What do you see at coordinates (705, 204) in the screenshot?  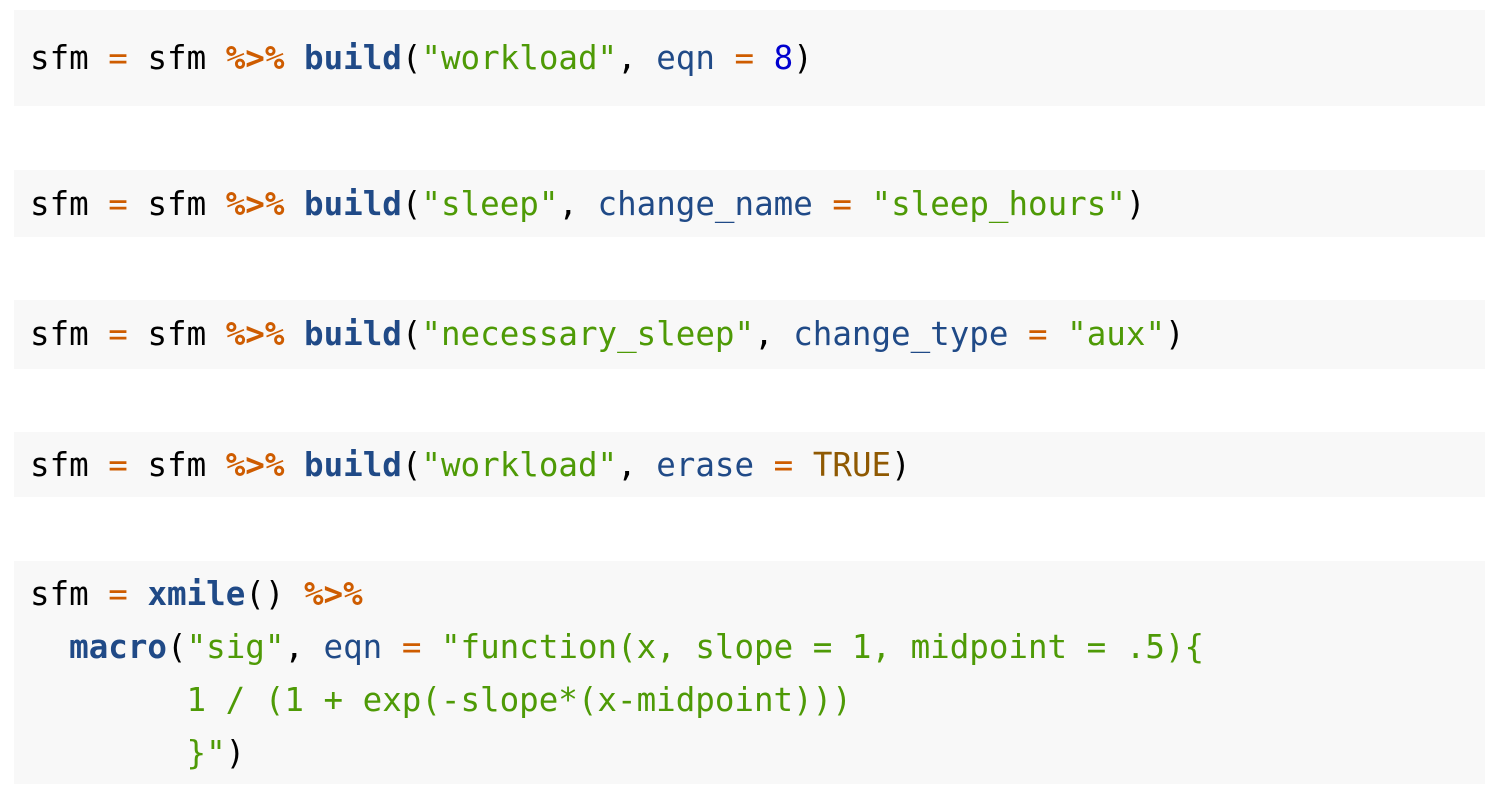 I see `code-token-argument: change_name` at bounding box center [705, 204].